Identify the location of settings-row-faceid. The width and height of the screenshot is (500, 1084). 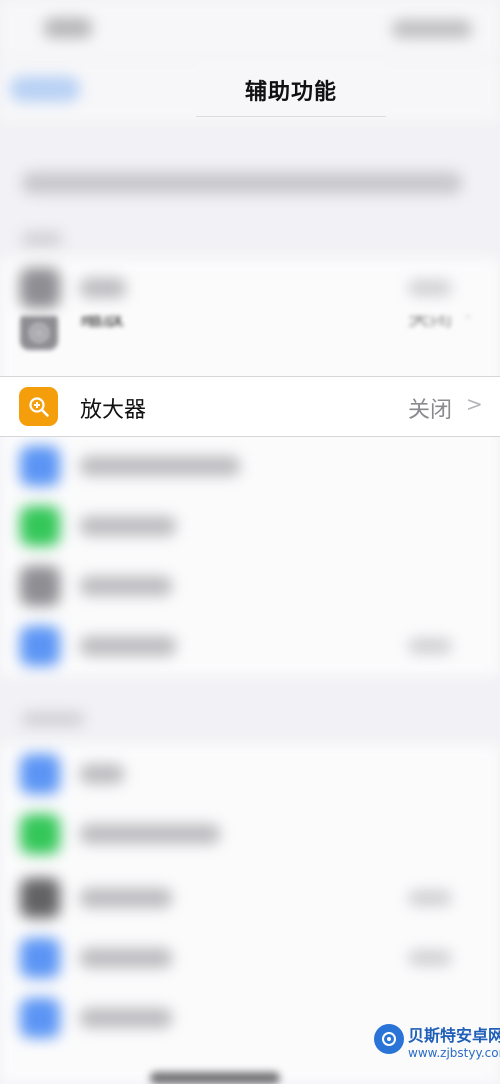
(250, 834).